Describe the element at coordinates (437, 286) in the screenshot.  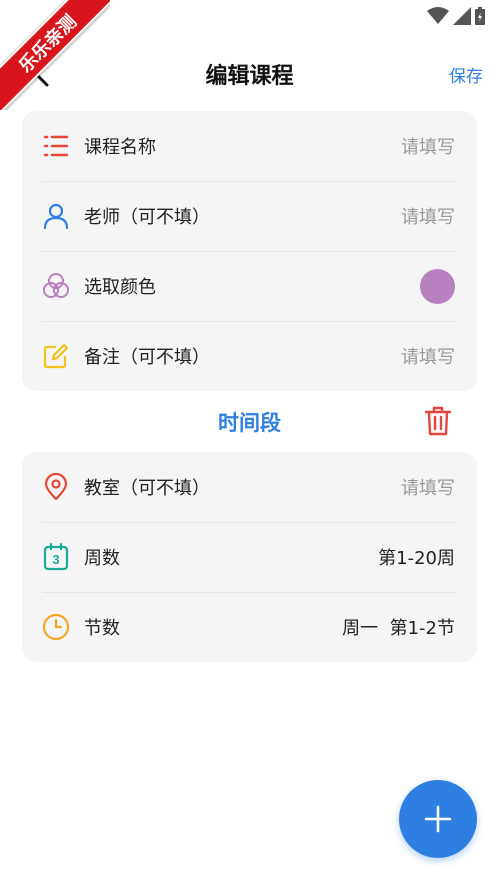
I see `color-swatch` at that location.